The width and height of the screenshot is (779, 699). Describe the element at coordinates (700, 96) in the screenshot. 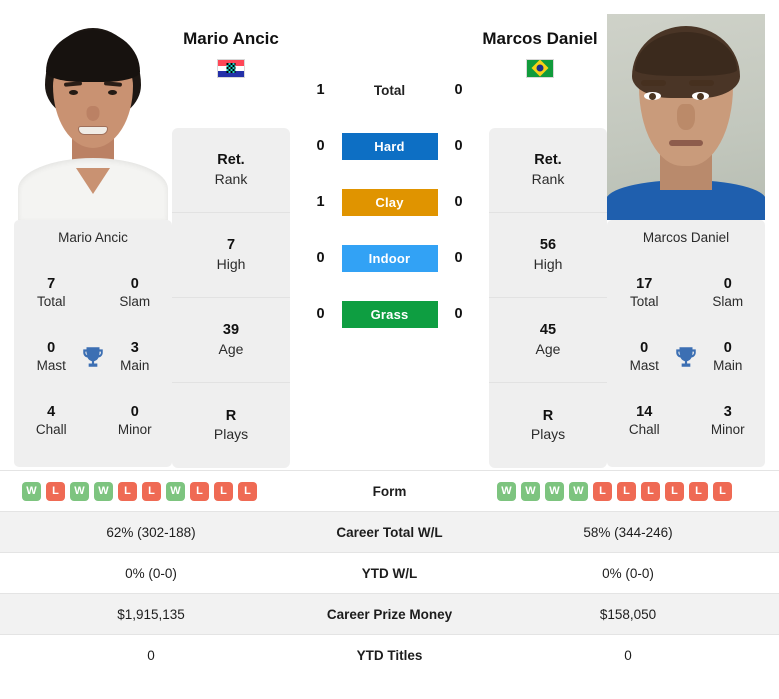

I see `portrait-pupil-right` at that location.